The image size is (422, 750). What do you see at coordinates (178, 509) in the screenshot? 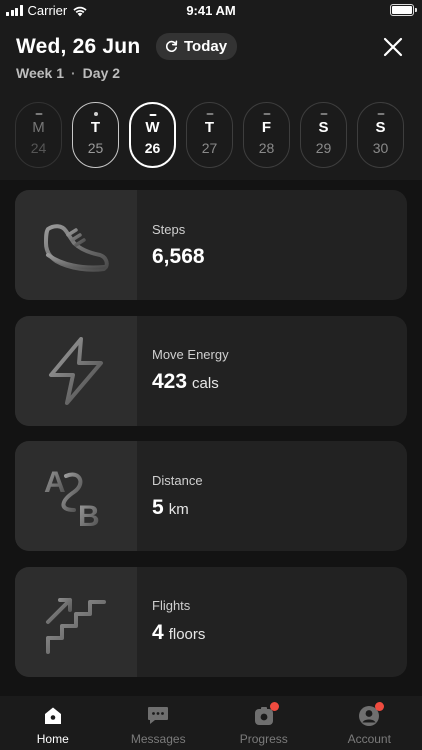
I see `distance-unit: km` at bounding box center [178, 509].